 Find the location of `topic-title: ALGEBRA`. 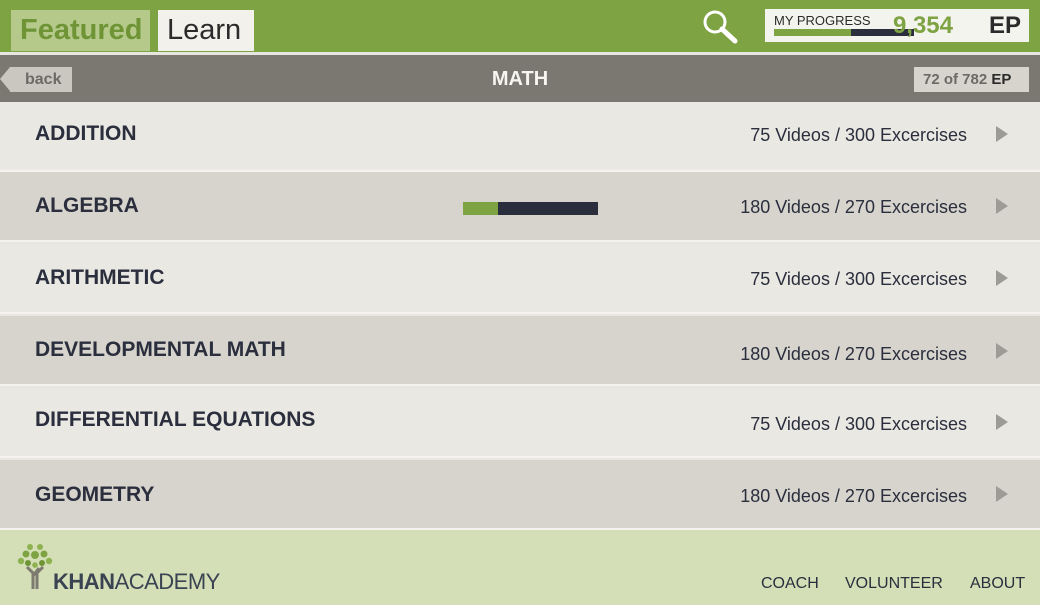

topic-title: ALGEBRA is located at coordinates (87, 205).